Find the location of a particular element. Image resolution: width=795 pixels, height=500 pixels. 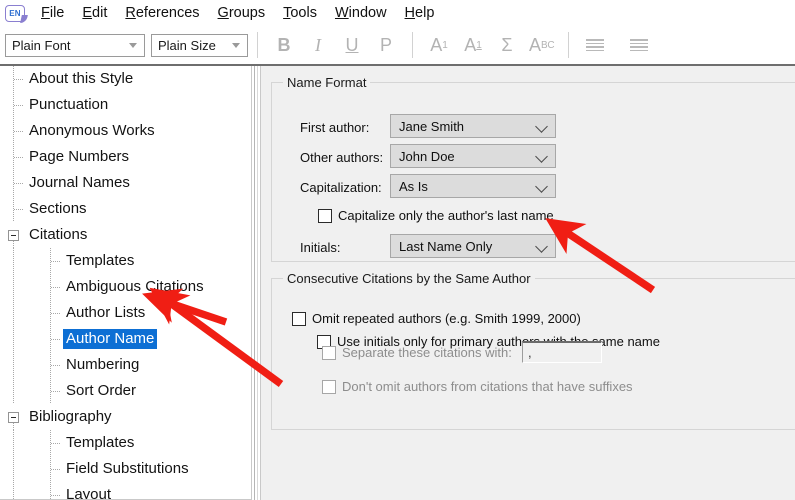

tree-item-label: Punctuation is located at coordinates (69, 104).